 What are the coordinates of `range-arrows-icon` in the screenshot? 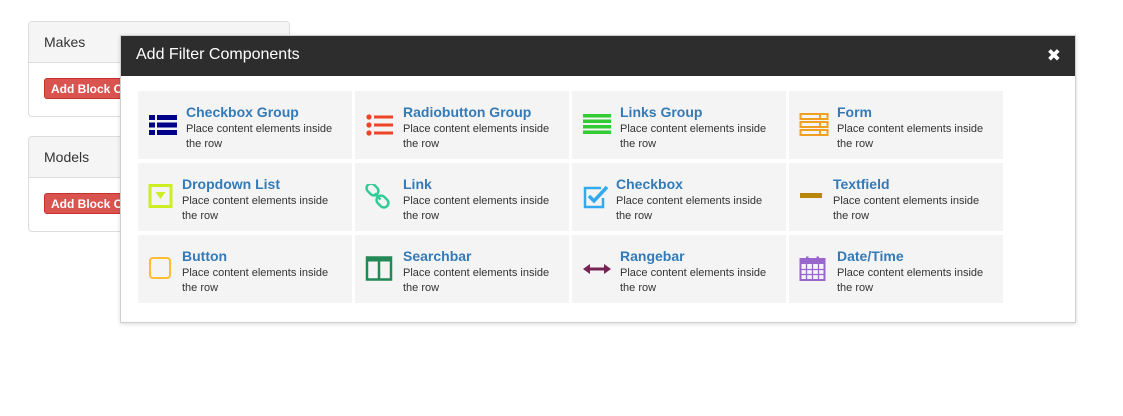 It's located at (597, 269).